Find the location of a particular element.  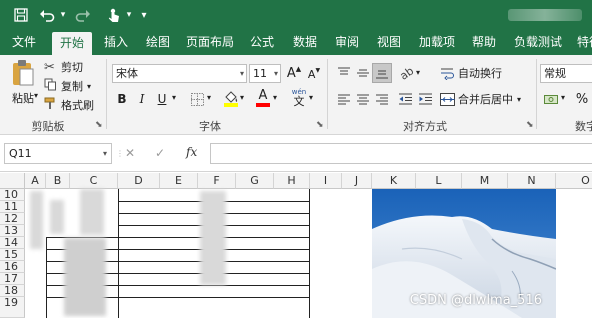

fill-color-button is located at coordinates (231, 98).